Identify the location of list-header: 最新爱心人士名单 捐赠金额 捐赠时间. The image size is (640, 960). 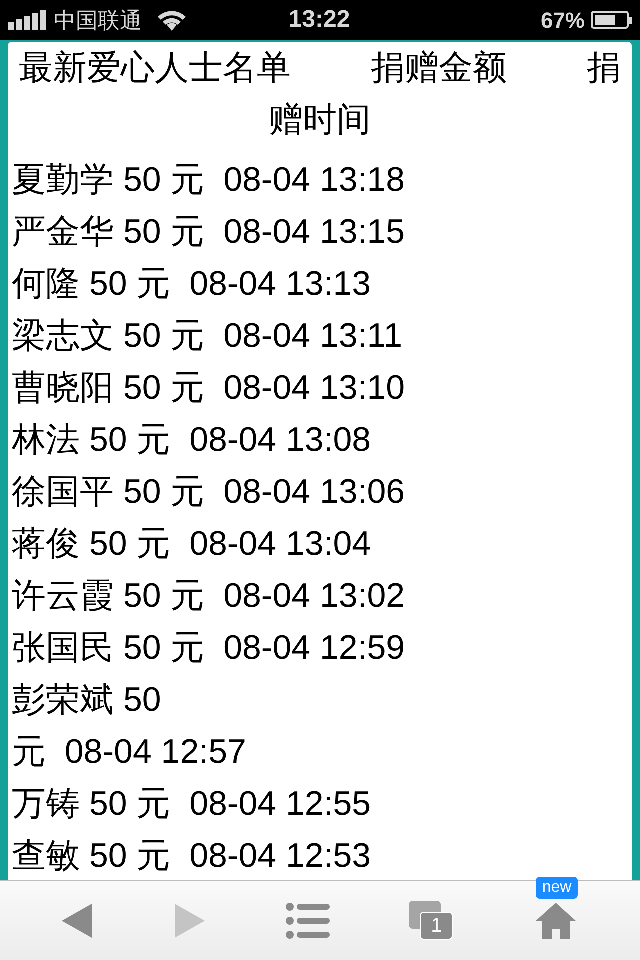
(320, 94).